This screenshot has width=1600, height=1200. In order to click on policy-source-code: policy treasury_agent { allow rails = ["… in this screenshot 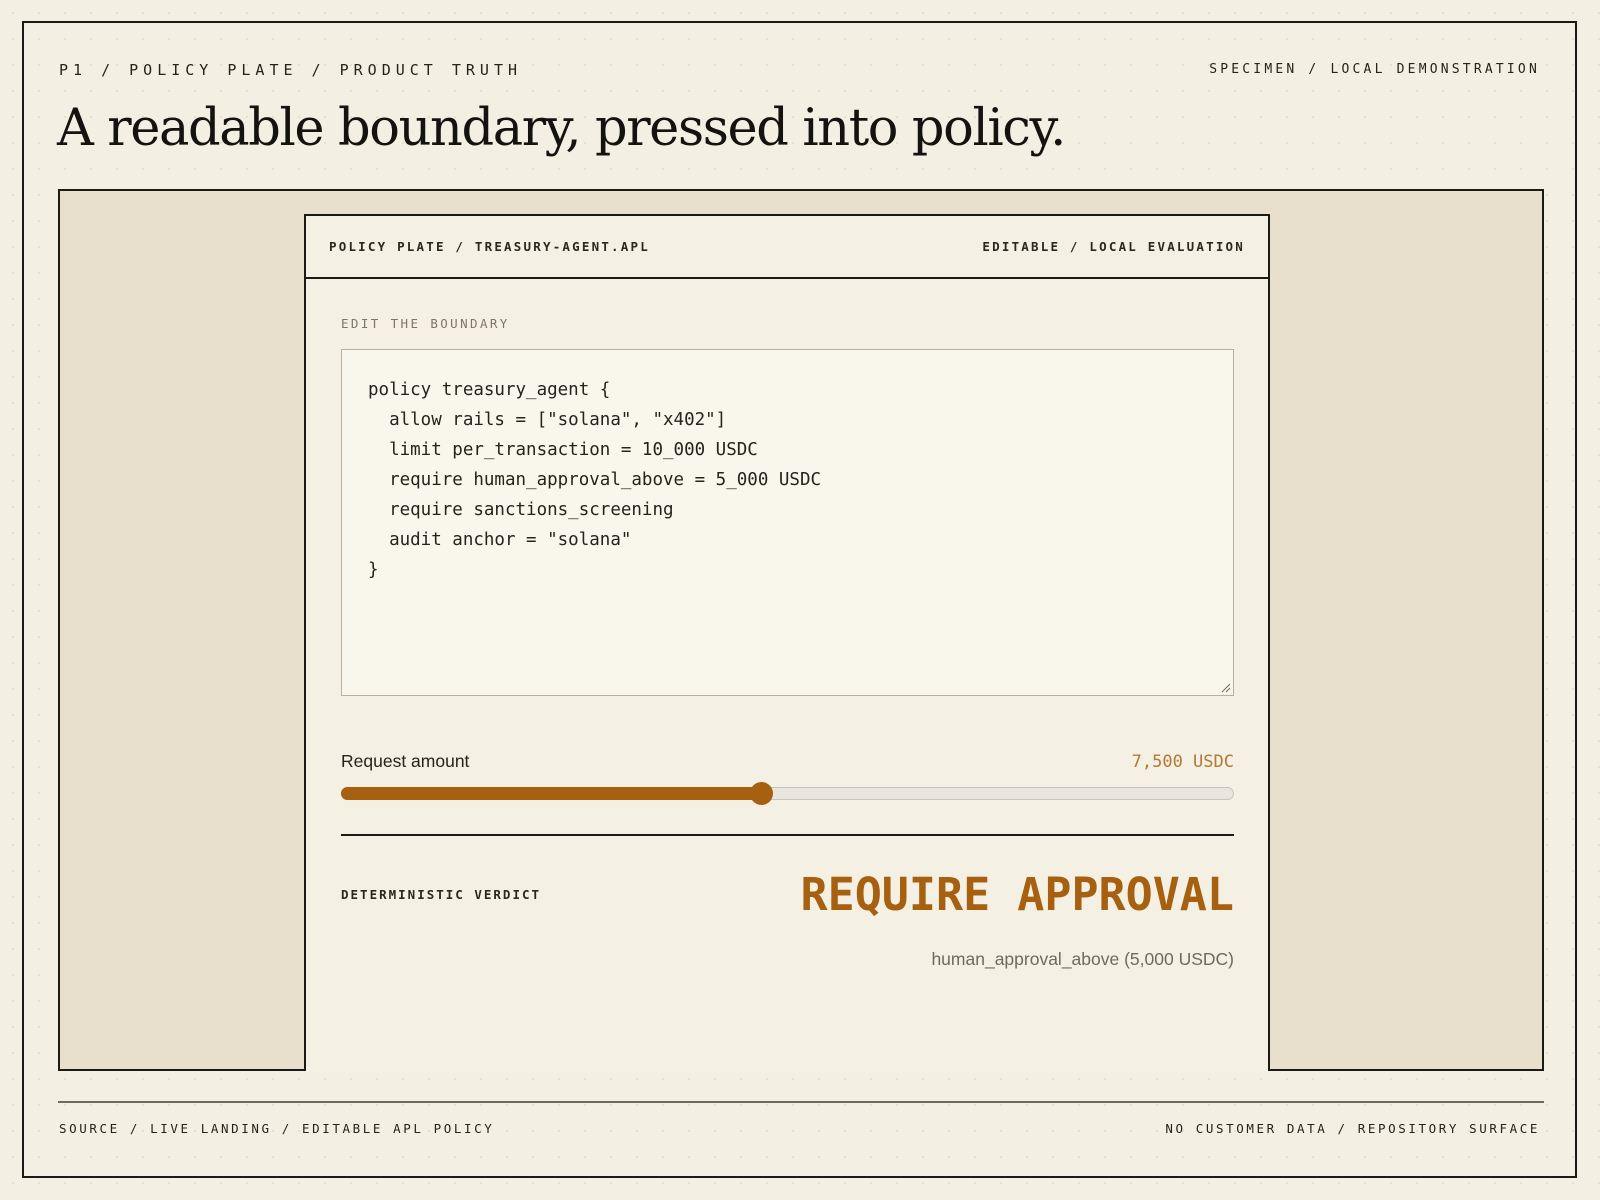, I will do `click(594, 480)`.